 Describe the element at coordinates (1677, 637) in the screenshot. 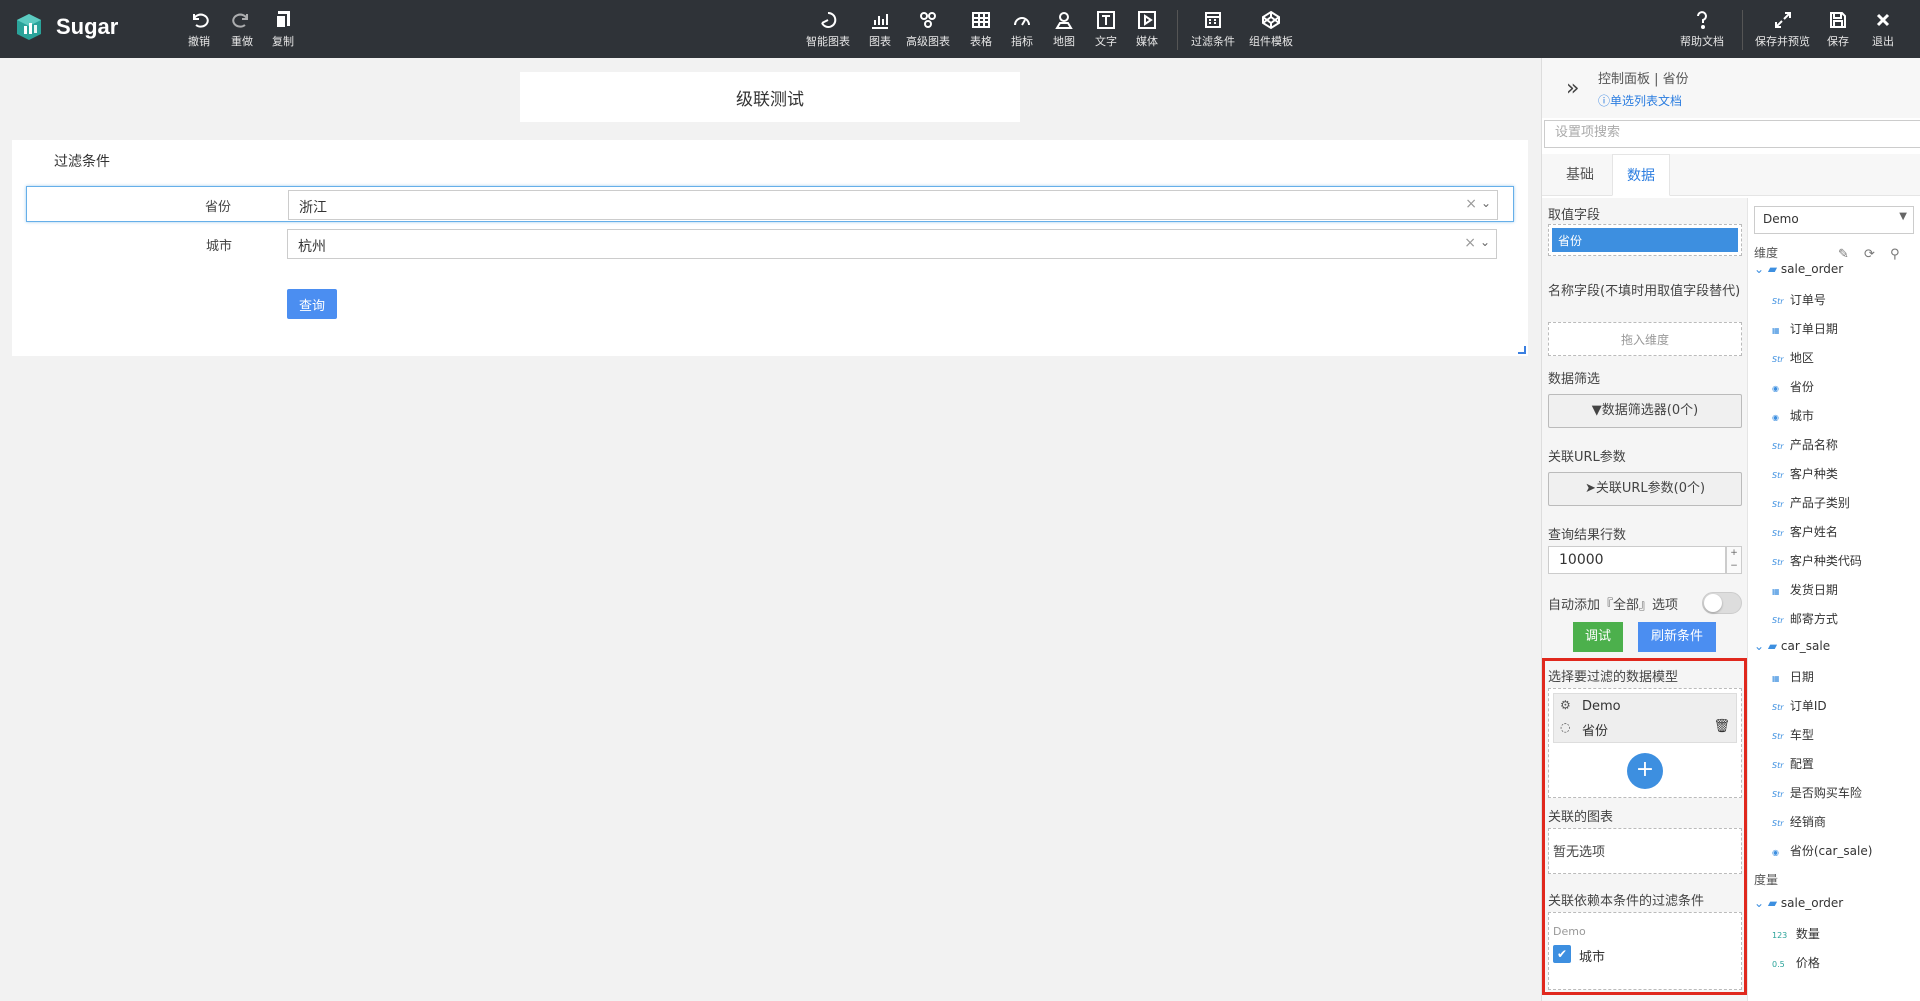

I see `refresh-condition-button: 刷新条件` at that location.